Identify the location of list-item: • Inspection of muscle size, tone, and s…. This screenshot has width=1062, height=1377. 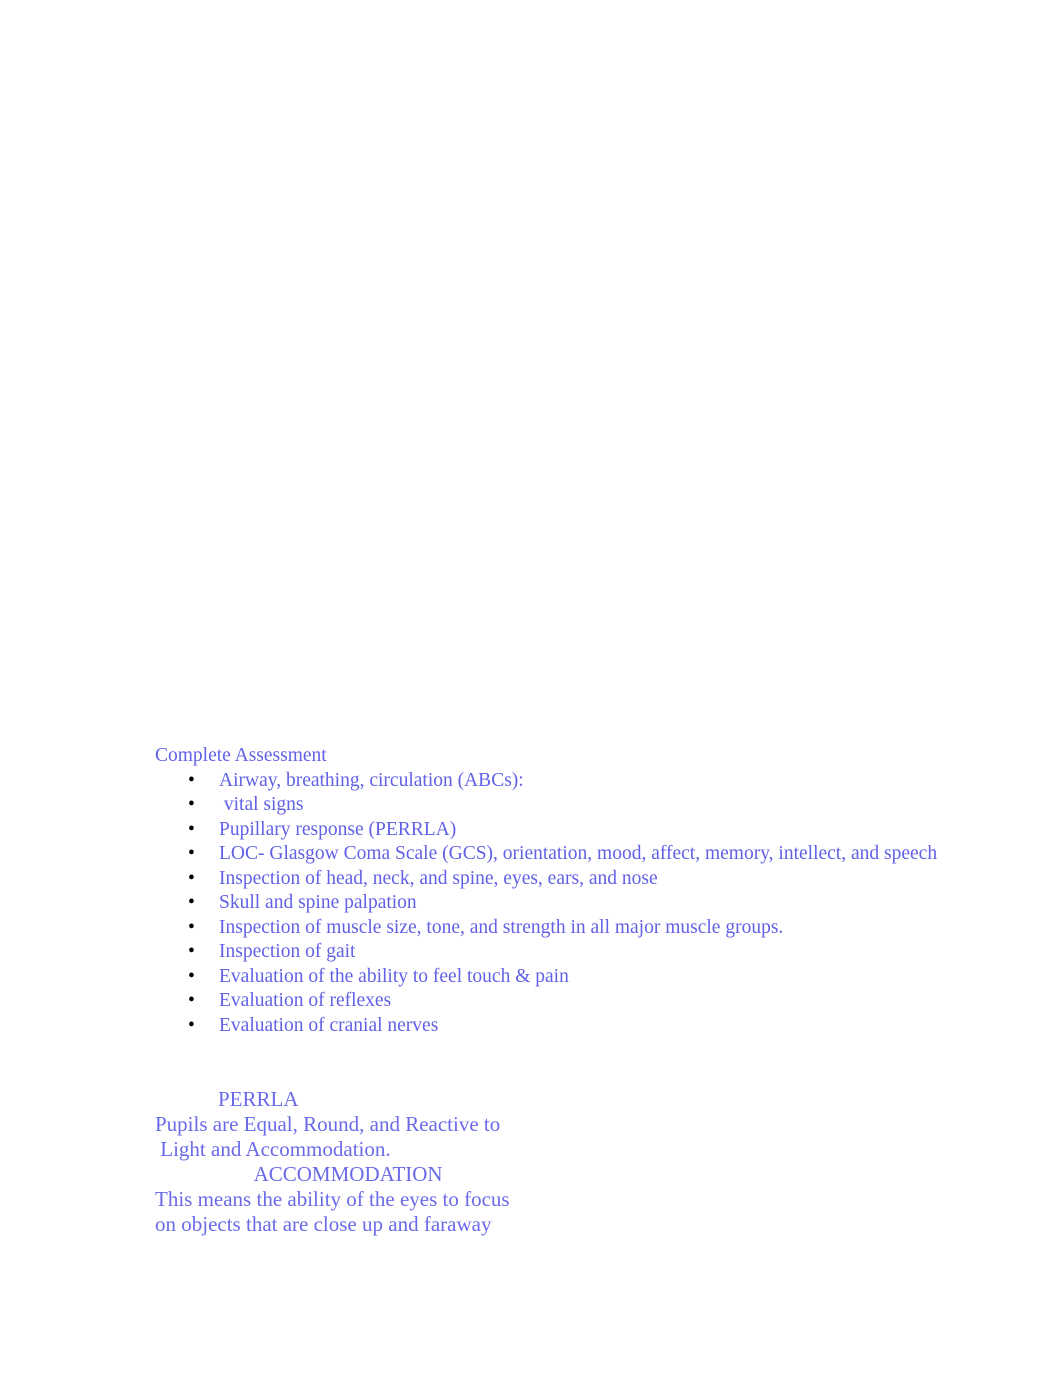
(555, 928).